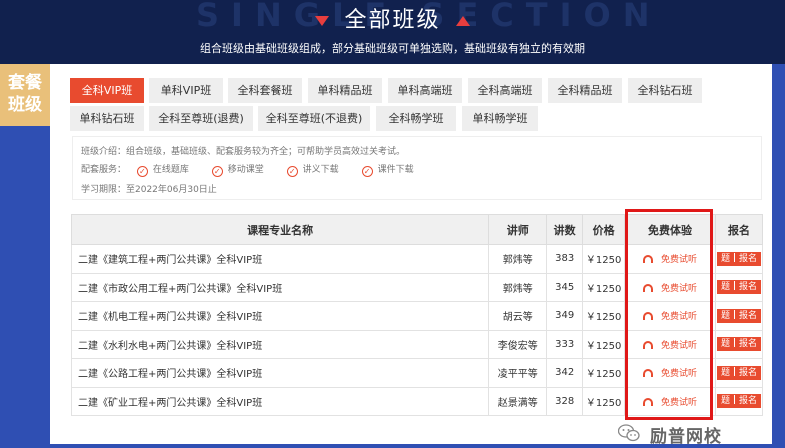  Describe the element at coordinates (392, 48) in the screenshot. I see `page-subtitle: 组合班级由基础班级组成，部分基础班级可单独选购，基础班级有独立的有效期` at that location.